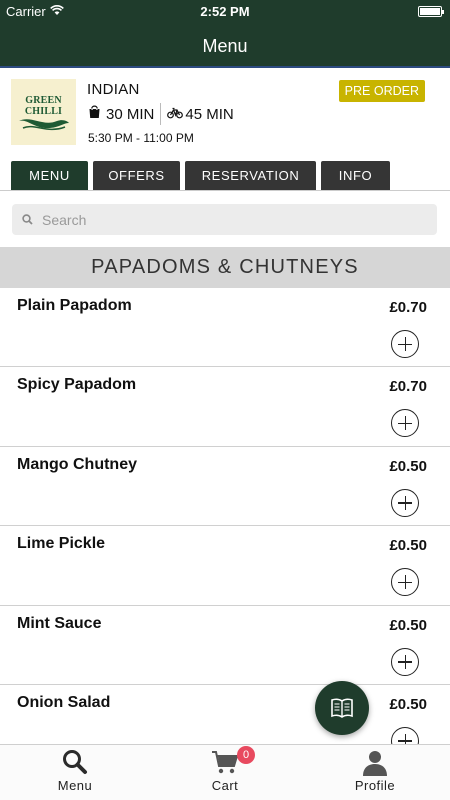 The width and height of the screenshot is (450, 800). Describe the element at coordinates (225, 785) in the screenshot. I see `bottom-tab-cart-label: Cart` at that location.